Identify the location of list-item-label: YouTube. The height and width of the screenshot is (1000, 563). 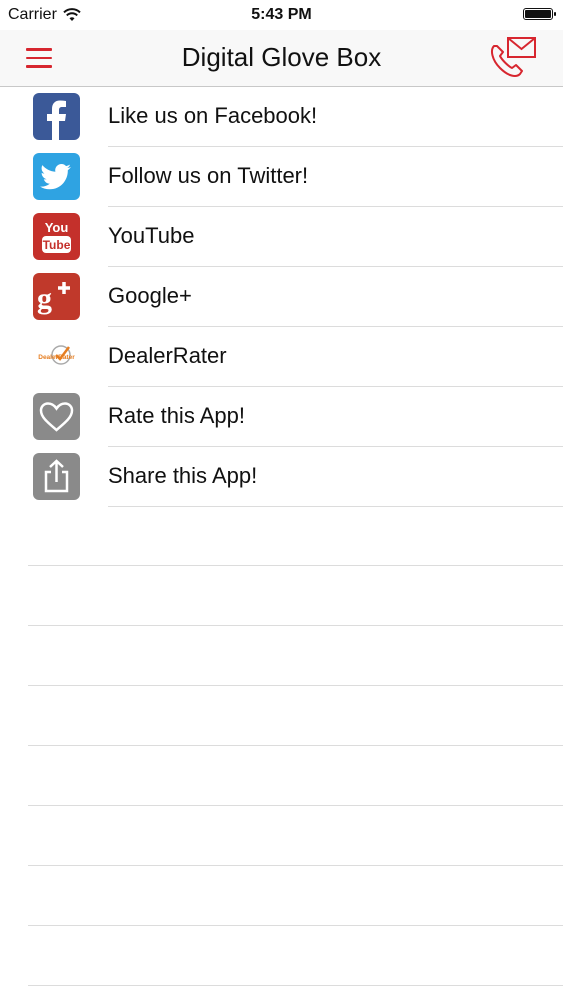
(151, 235).